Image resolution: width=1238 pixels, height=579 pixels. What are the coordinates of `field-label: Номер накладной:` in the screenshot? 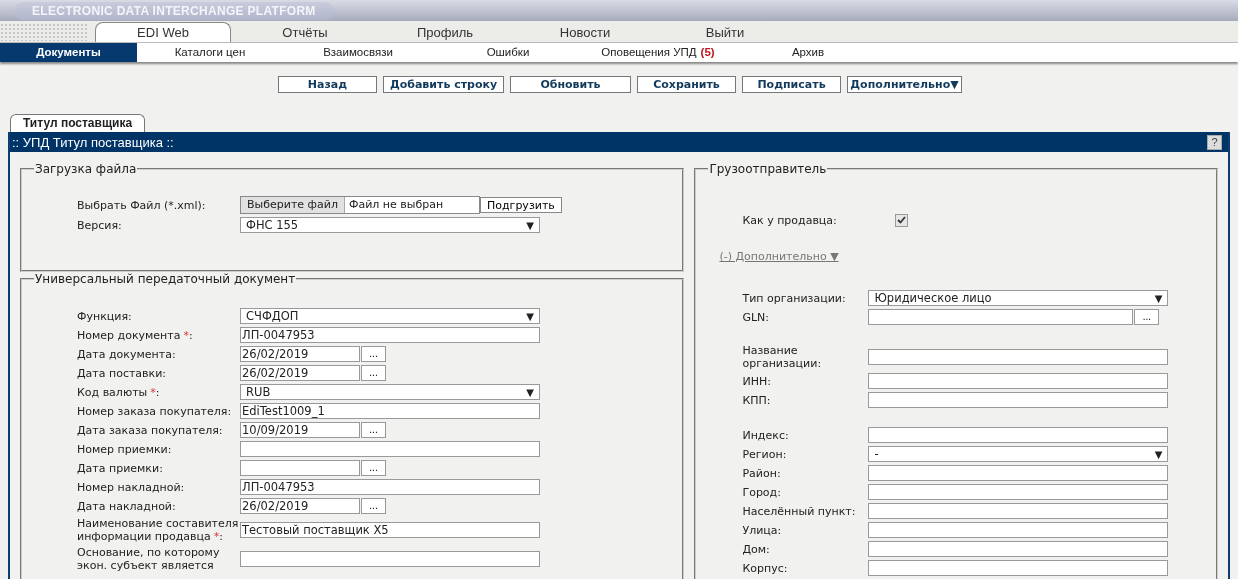 It's located at (131, 487).